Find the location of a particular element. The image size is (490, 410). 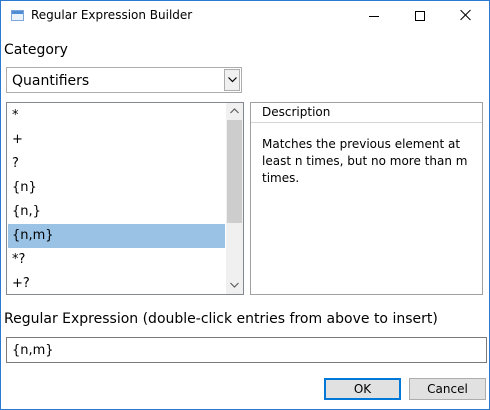

minimize-icon is located at coordinates (374, 16).